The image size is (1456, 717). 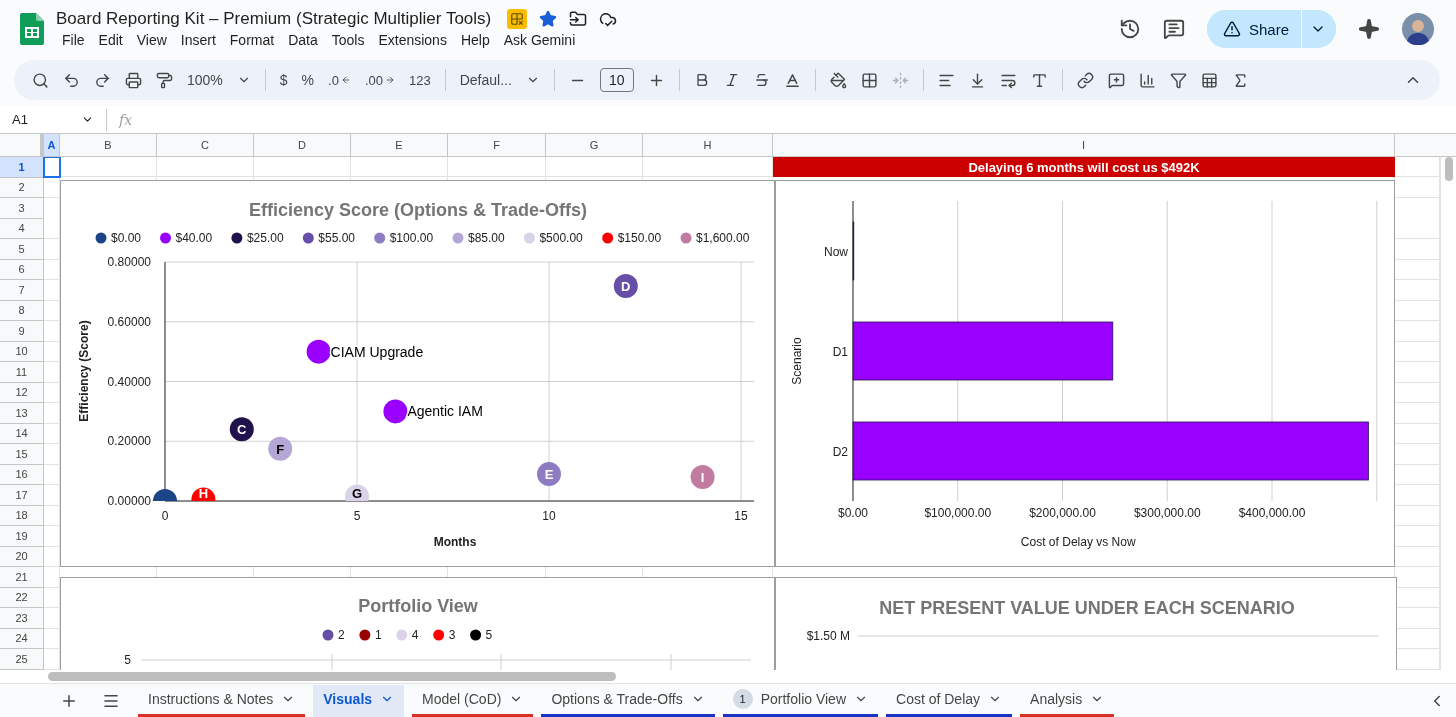 I want to click on chart-title: Efficiency Score (Options & Trade-Offs), so click(x=418, y=210).